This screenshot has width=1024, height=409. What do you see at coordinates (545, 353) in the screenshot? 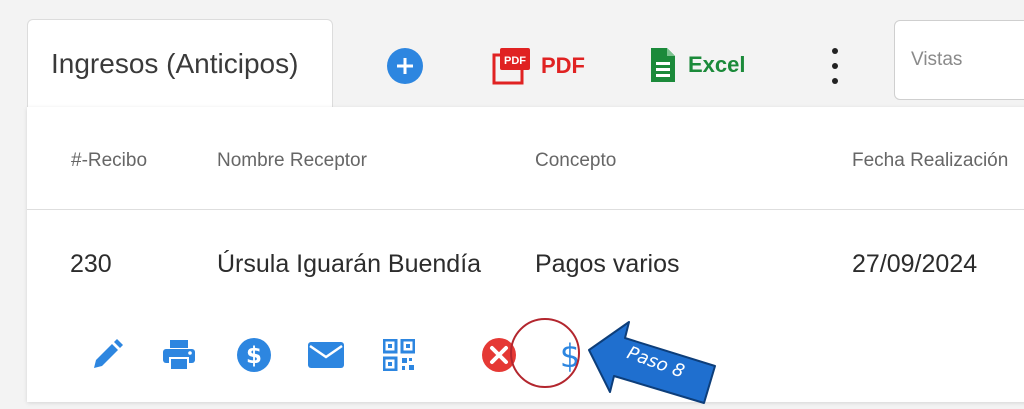
I see `highlight-circle` at bounding box center [545, 353].